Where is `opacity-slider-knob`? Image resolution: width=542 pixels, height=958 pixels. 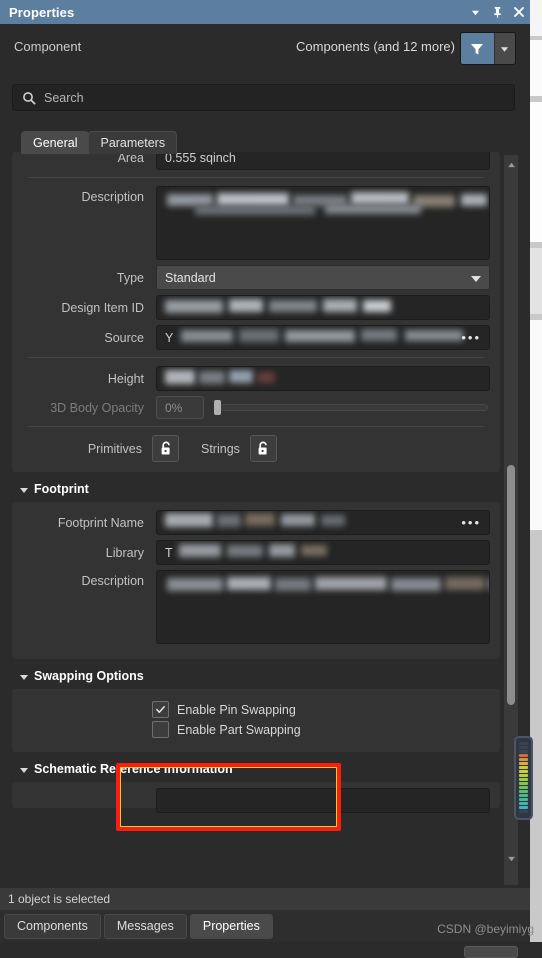 opacity-slider-knob is located at coordinates (217, 407).